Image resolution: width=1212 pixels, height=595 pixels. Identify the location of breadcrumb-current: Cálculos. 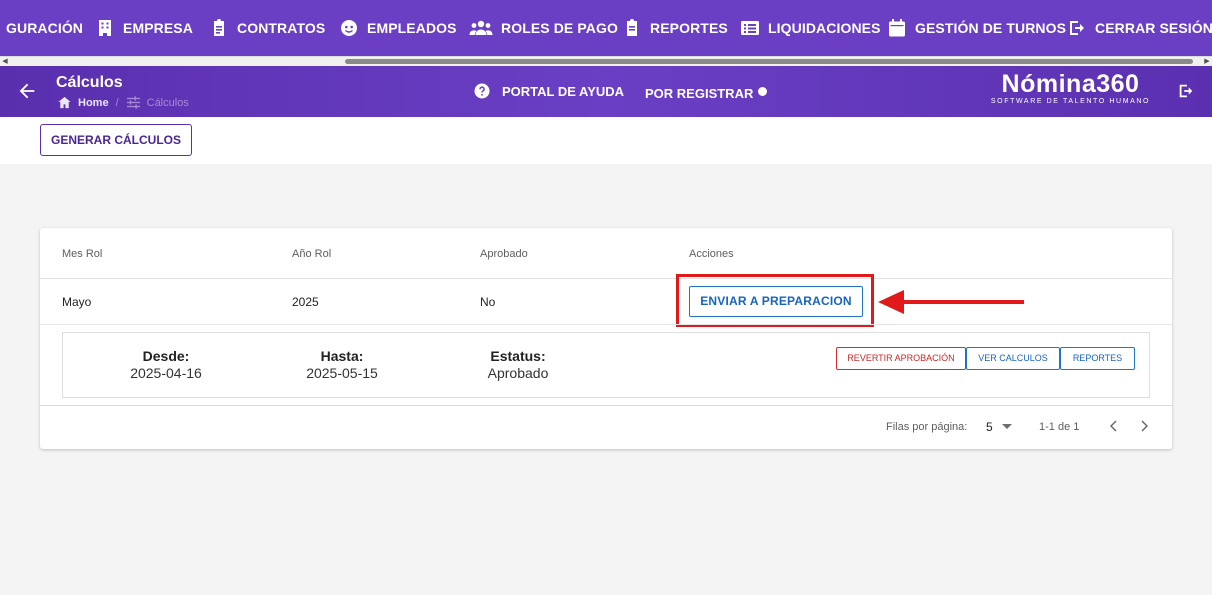
(167, 102).